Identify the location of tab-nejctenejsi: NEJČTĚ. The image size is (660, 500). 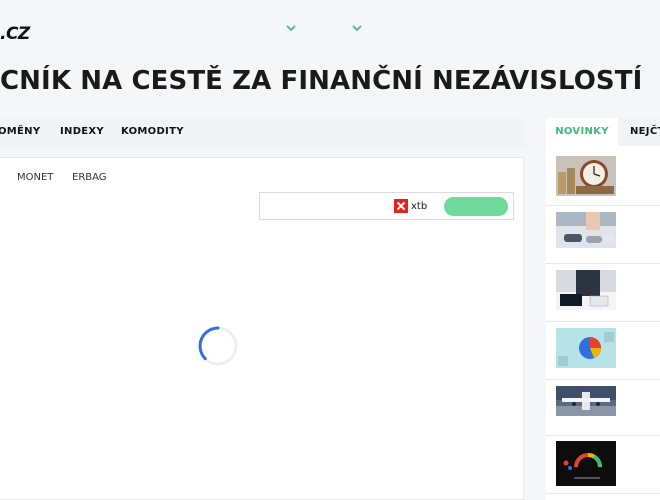
(645, 132).